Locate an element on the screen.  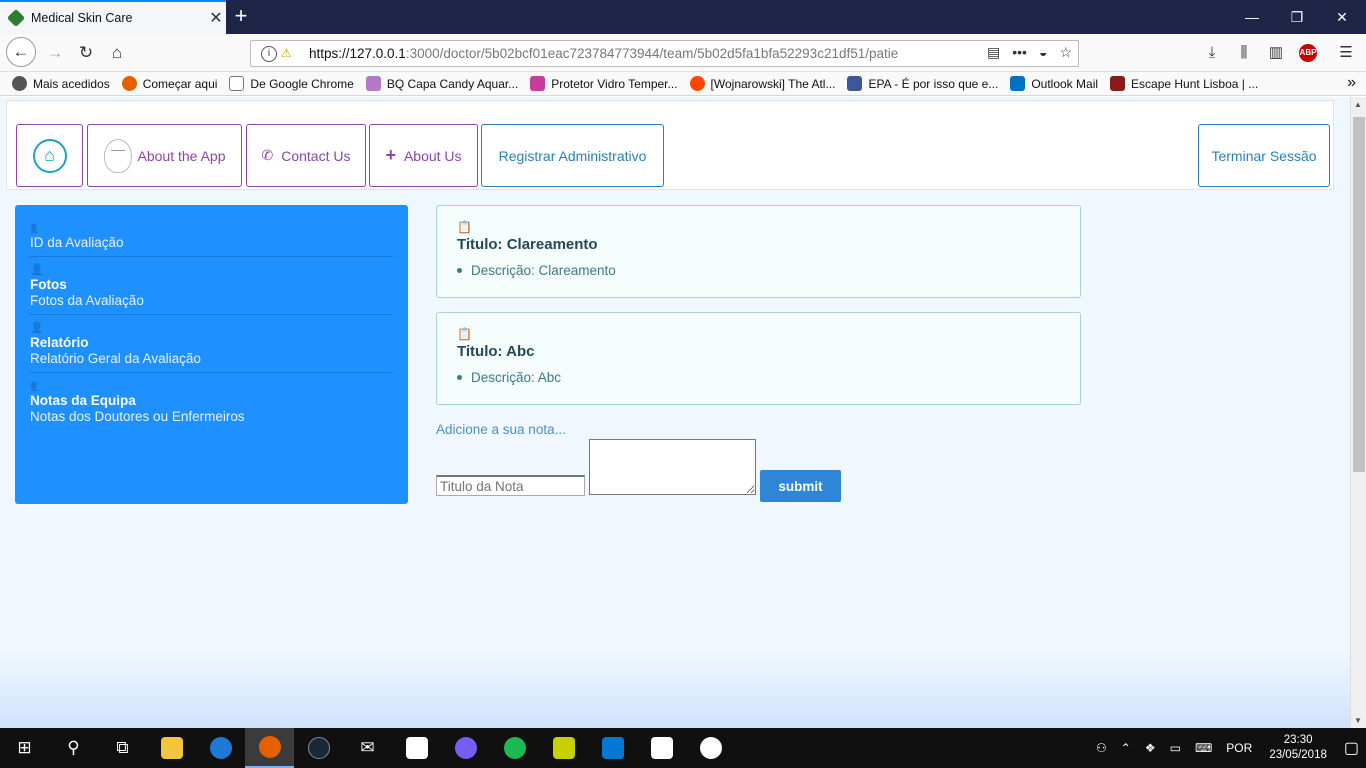
home-icon: ⌂ is located at coordinates (49, 155).